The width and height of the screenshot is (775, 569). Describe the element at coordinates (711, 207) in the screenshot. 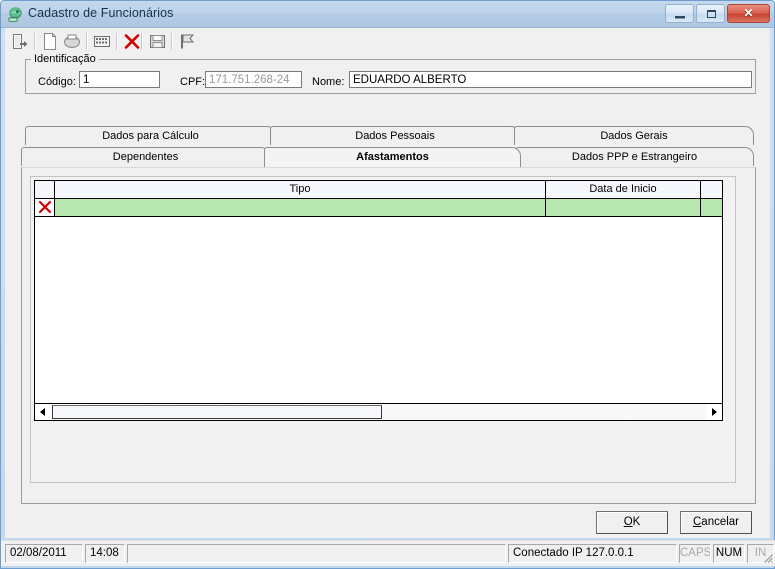

I see `grid-cell-extra` at that location.